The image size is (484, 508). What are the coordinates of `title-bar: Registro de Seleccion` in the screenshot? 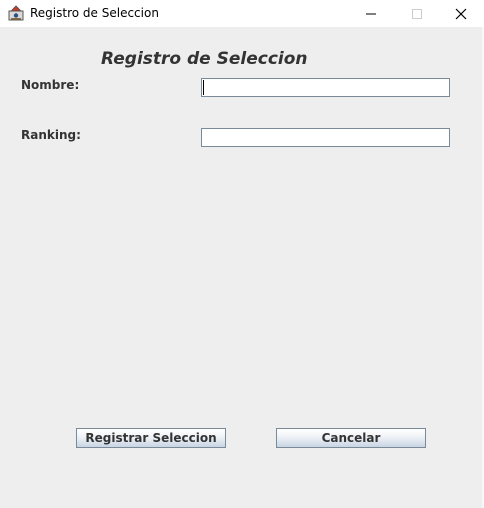 It's located at (242, 13).